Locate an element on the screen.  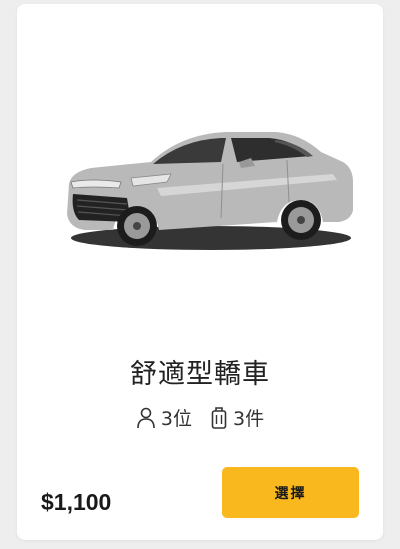
seats-value: 3位 is located at coordinates (176, 419).